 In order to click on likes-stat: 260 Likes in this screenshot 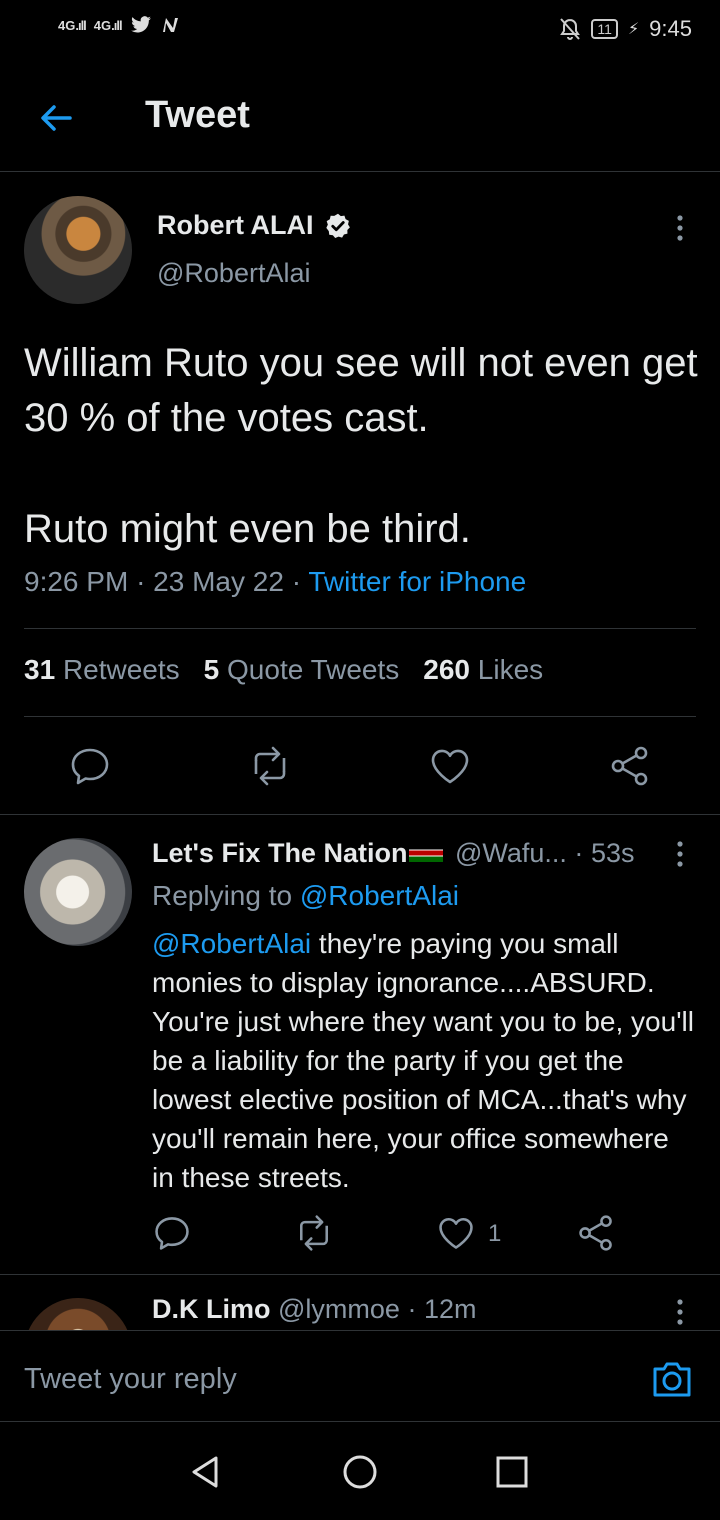, I will do `click(483, 670)`.